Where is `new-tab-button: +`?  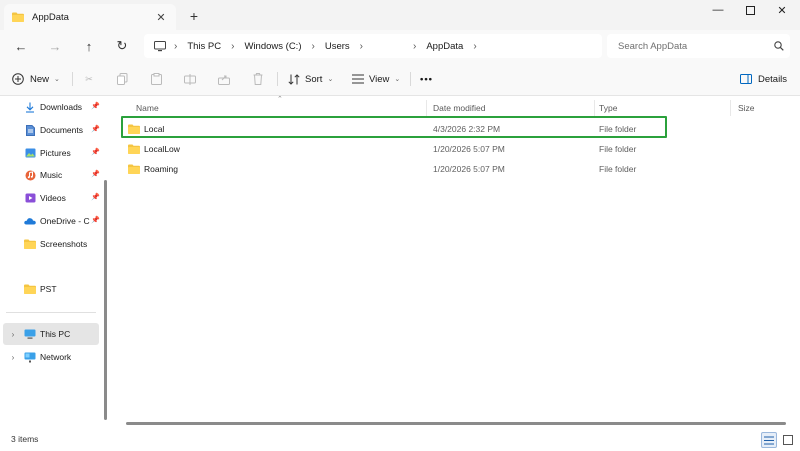 new-tab-button: + is located at coordinates (194, 16).